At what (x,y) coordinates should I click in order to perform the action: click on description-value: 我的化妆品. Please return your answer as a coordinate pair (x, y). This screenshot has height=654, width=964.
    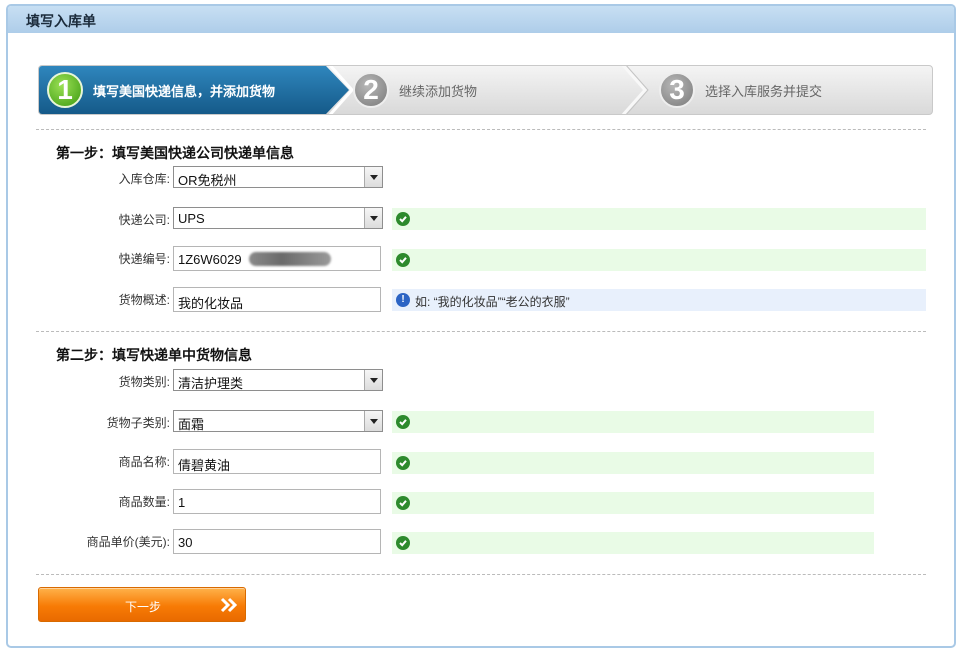
    Looking at the image, I should click on (211, 303).